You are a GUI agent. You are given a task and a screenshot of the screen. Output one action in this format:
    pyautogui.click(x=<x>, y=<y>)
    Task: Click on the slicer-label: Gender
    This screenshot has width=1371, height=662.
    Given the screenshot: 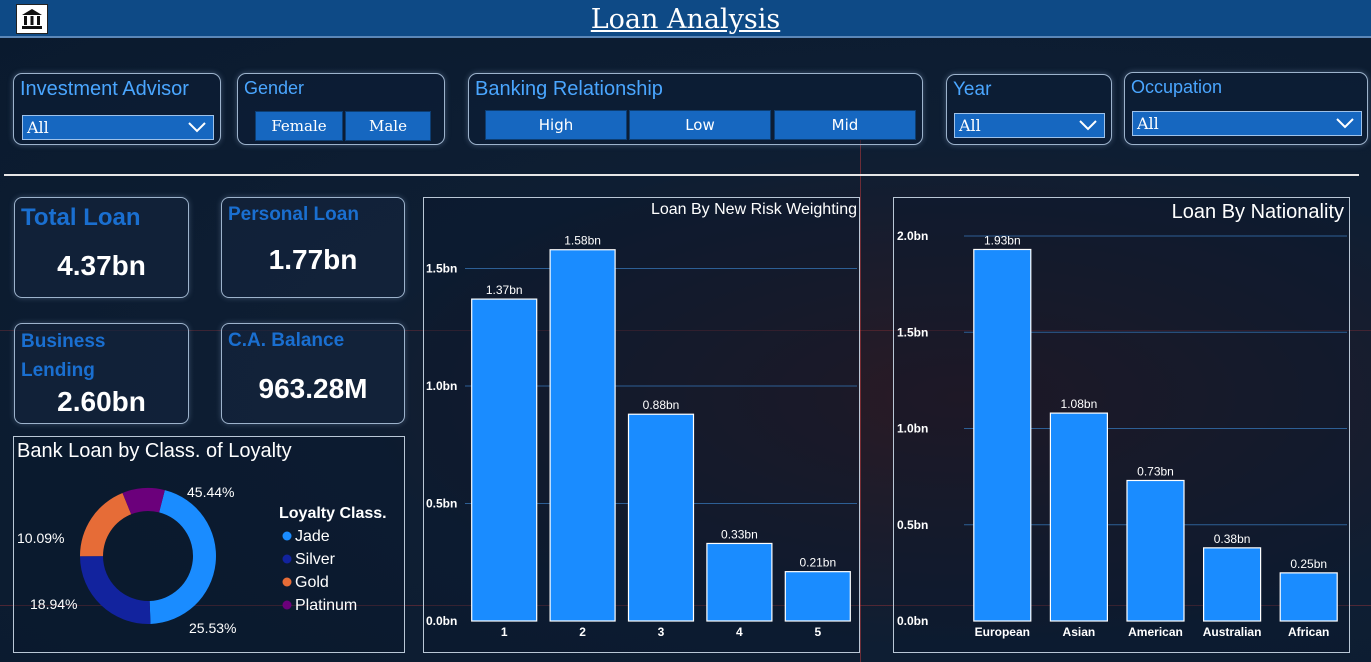 What is the action you would take?
    pyautogui.click(x=274, y=88)
    